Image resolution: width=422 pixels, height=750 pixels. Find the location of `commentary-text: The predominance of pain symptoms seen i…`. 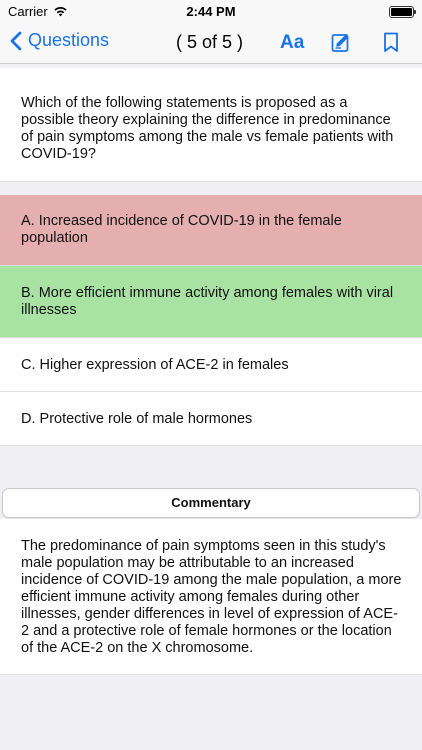

commentary-text: The predominance of pain symptoms seen i… is located at coordinates (211, 597).